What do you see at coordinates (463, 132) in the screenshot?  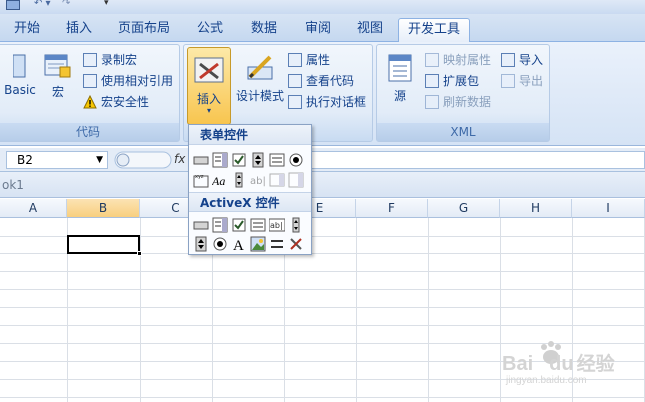 I see `xml-group-caption: XML` at bounding box center [463, 132].